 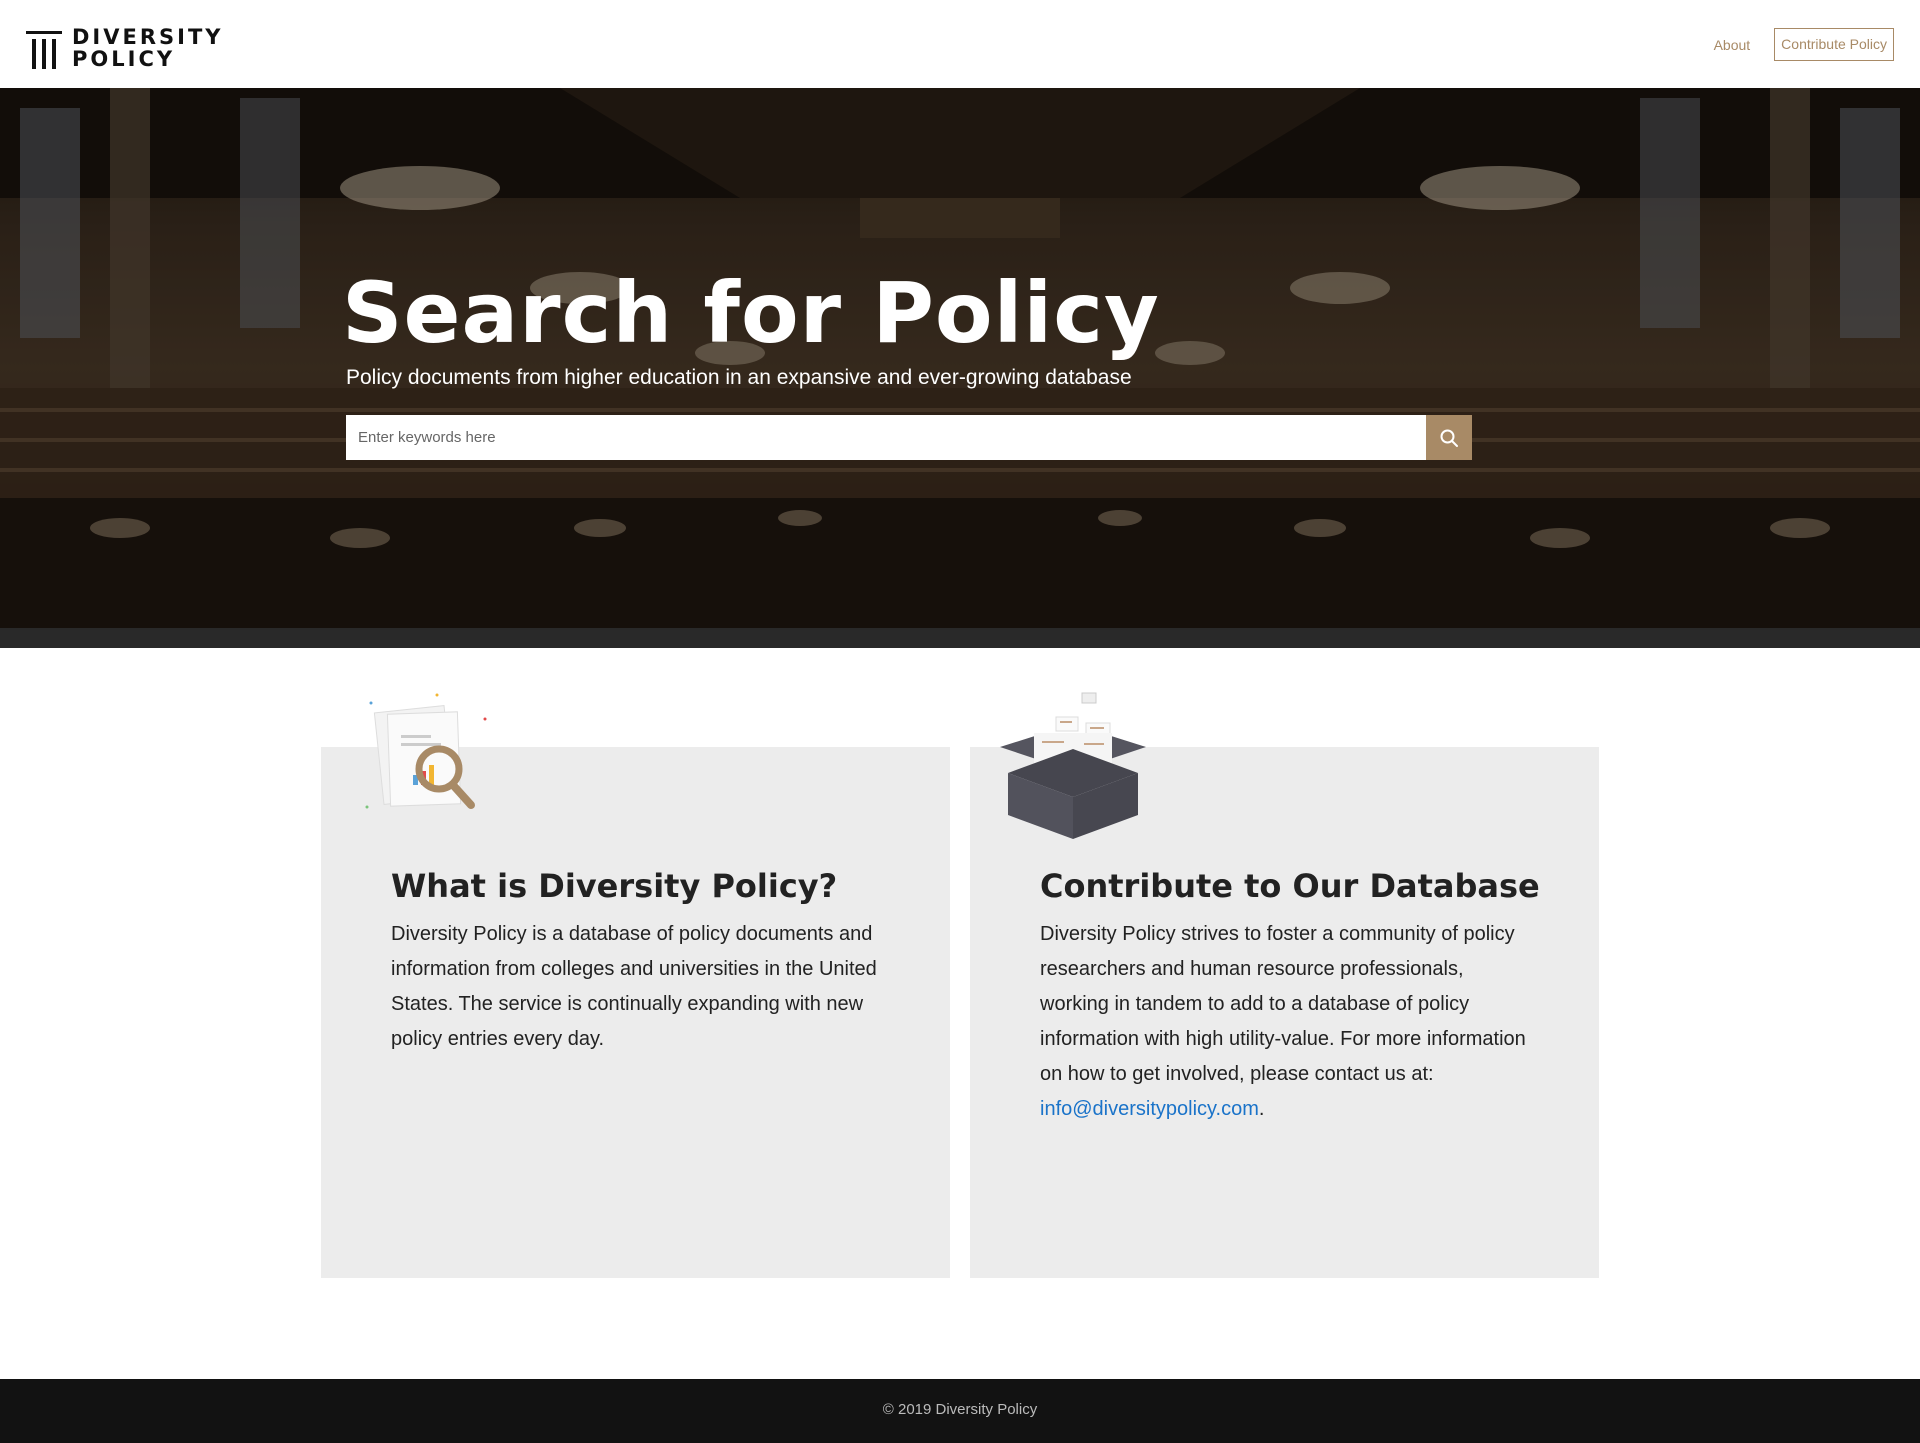 What do you see at coordinates (751, 313) in the screenshot?
I see `hero-title: Search for Policy` at bounding box center [751, 313].